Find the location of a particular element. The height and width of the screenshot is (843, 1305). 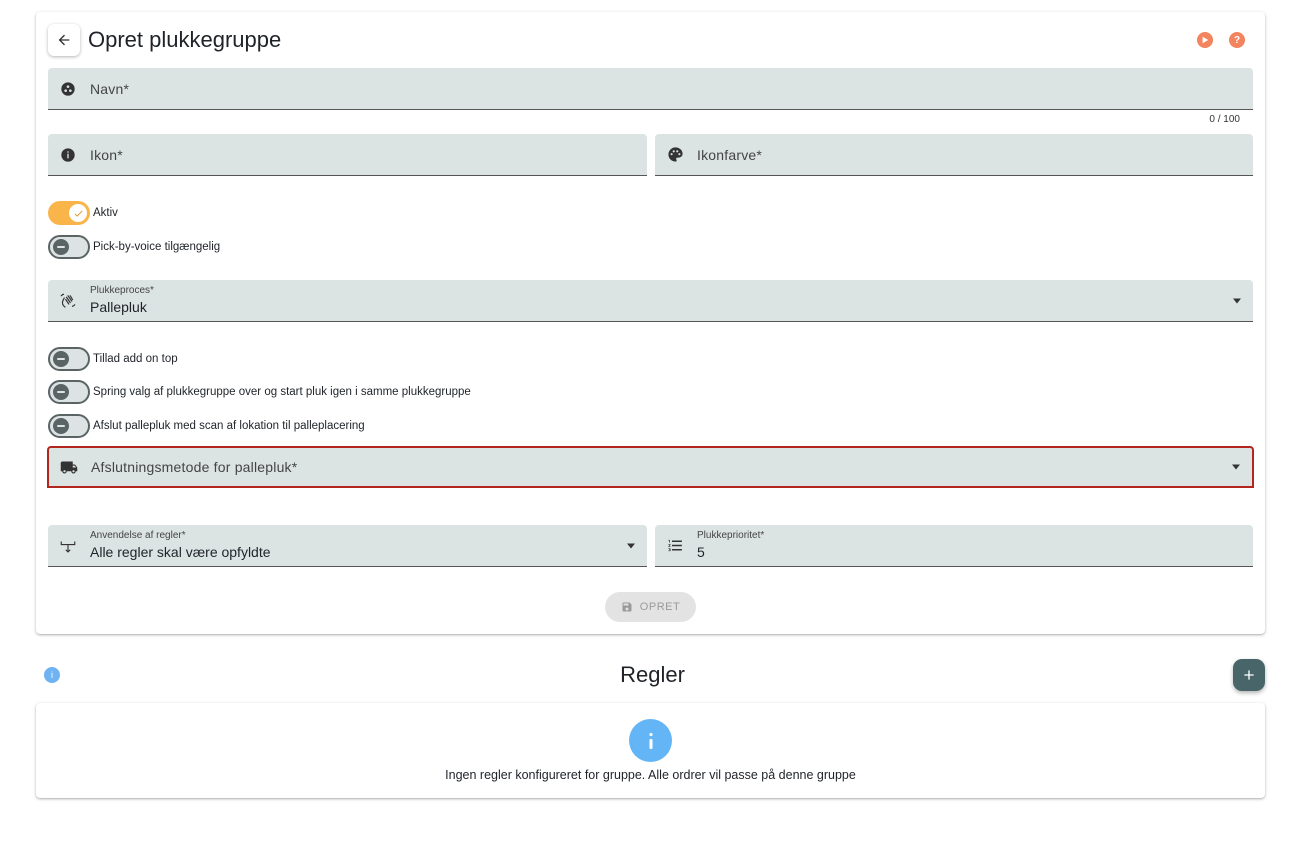

finish-scan-switch is located at coordinates (69, 426).